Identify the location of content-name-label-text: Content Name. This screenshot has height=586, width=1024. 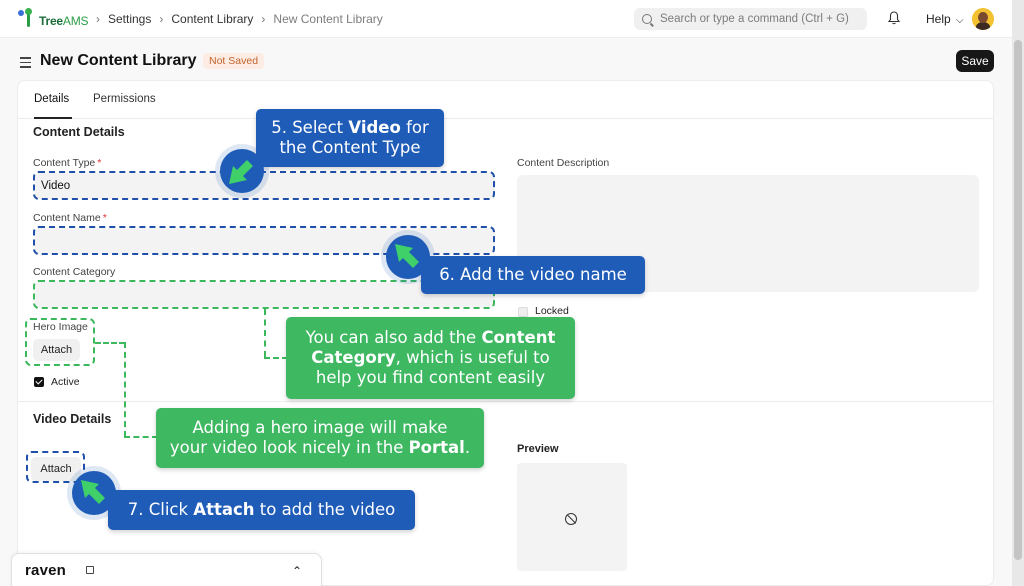
(67, 218).